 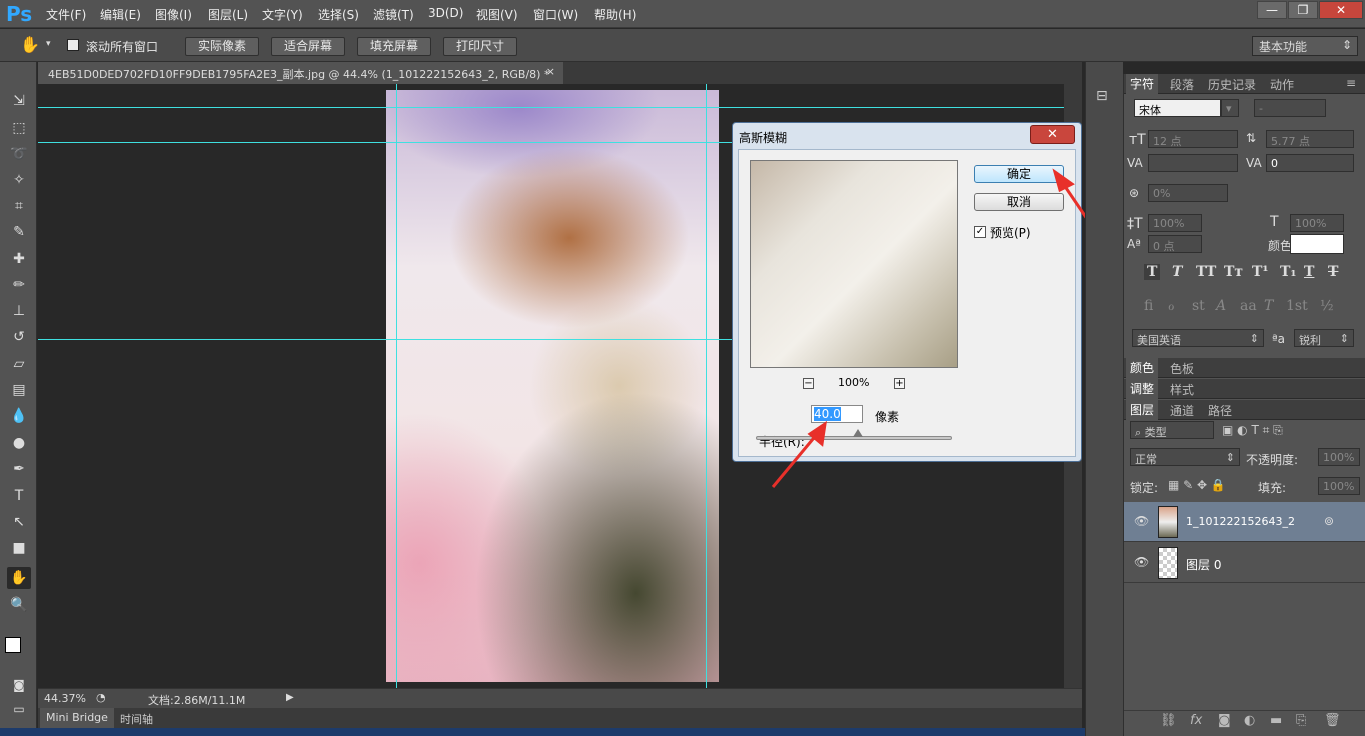 What do you see at coordinates (1301, 720) in the screenshot?
I see `new-layer-icon: ⎘` at bounding box center [1301, 720].